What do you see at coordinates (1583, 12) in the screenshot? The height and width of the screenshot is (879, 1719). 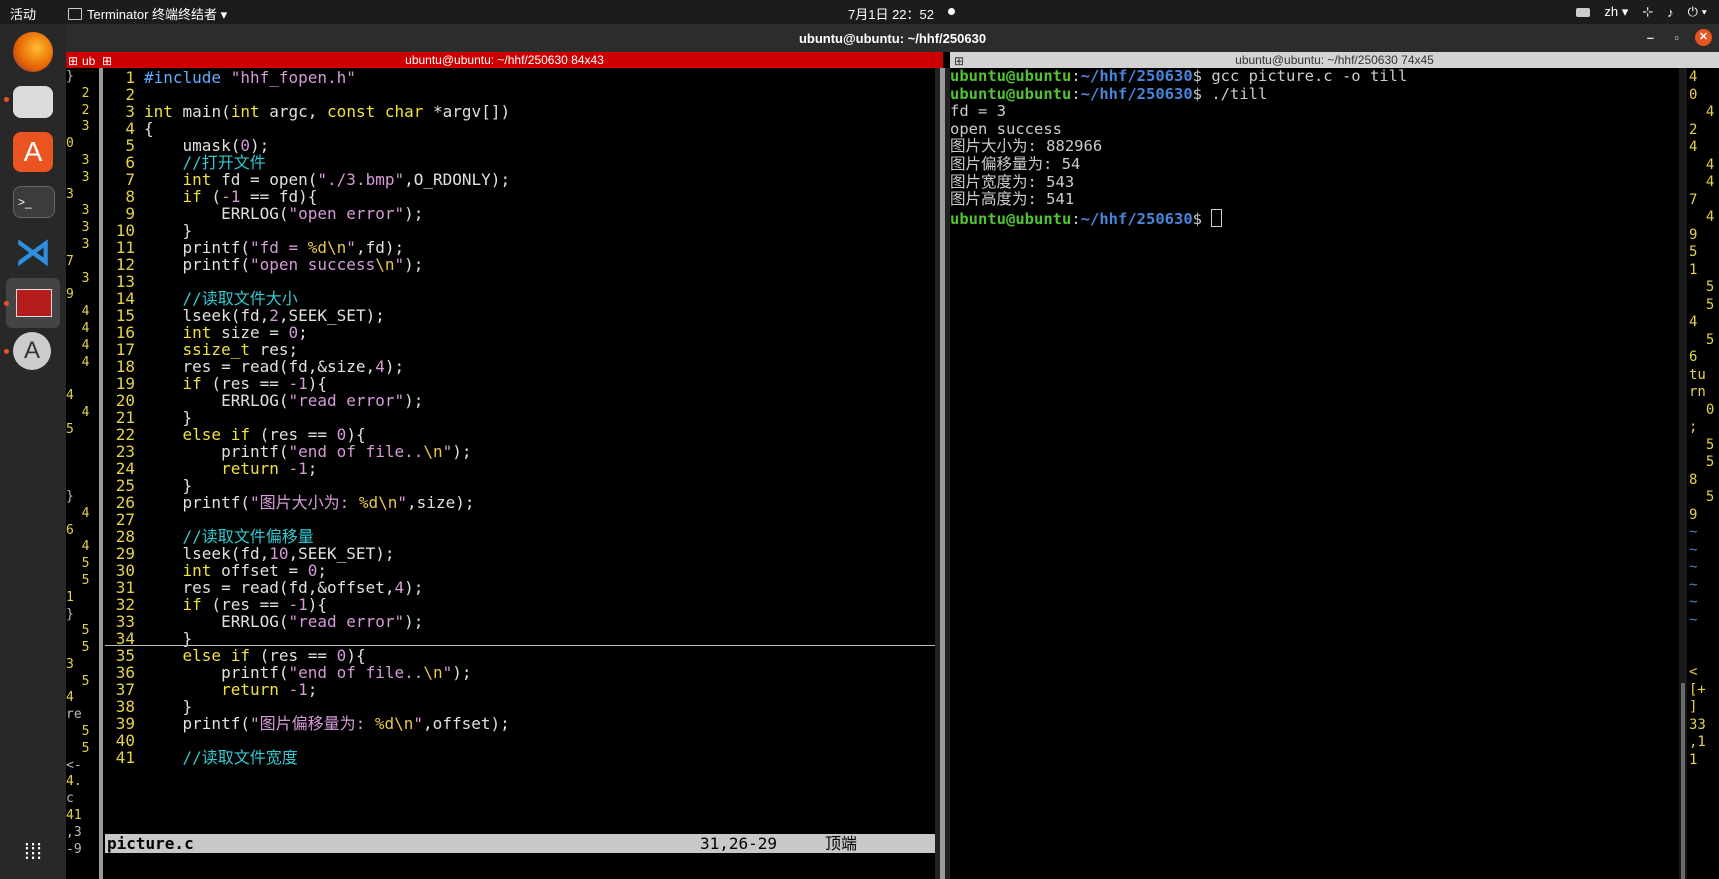 I see `keyboard-icon` at bounding box center [1583, 12].